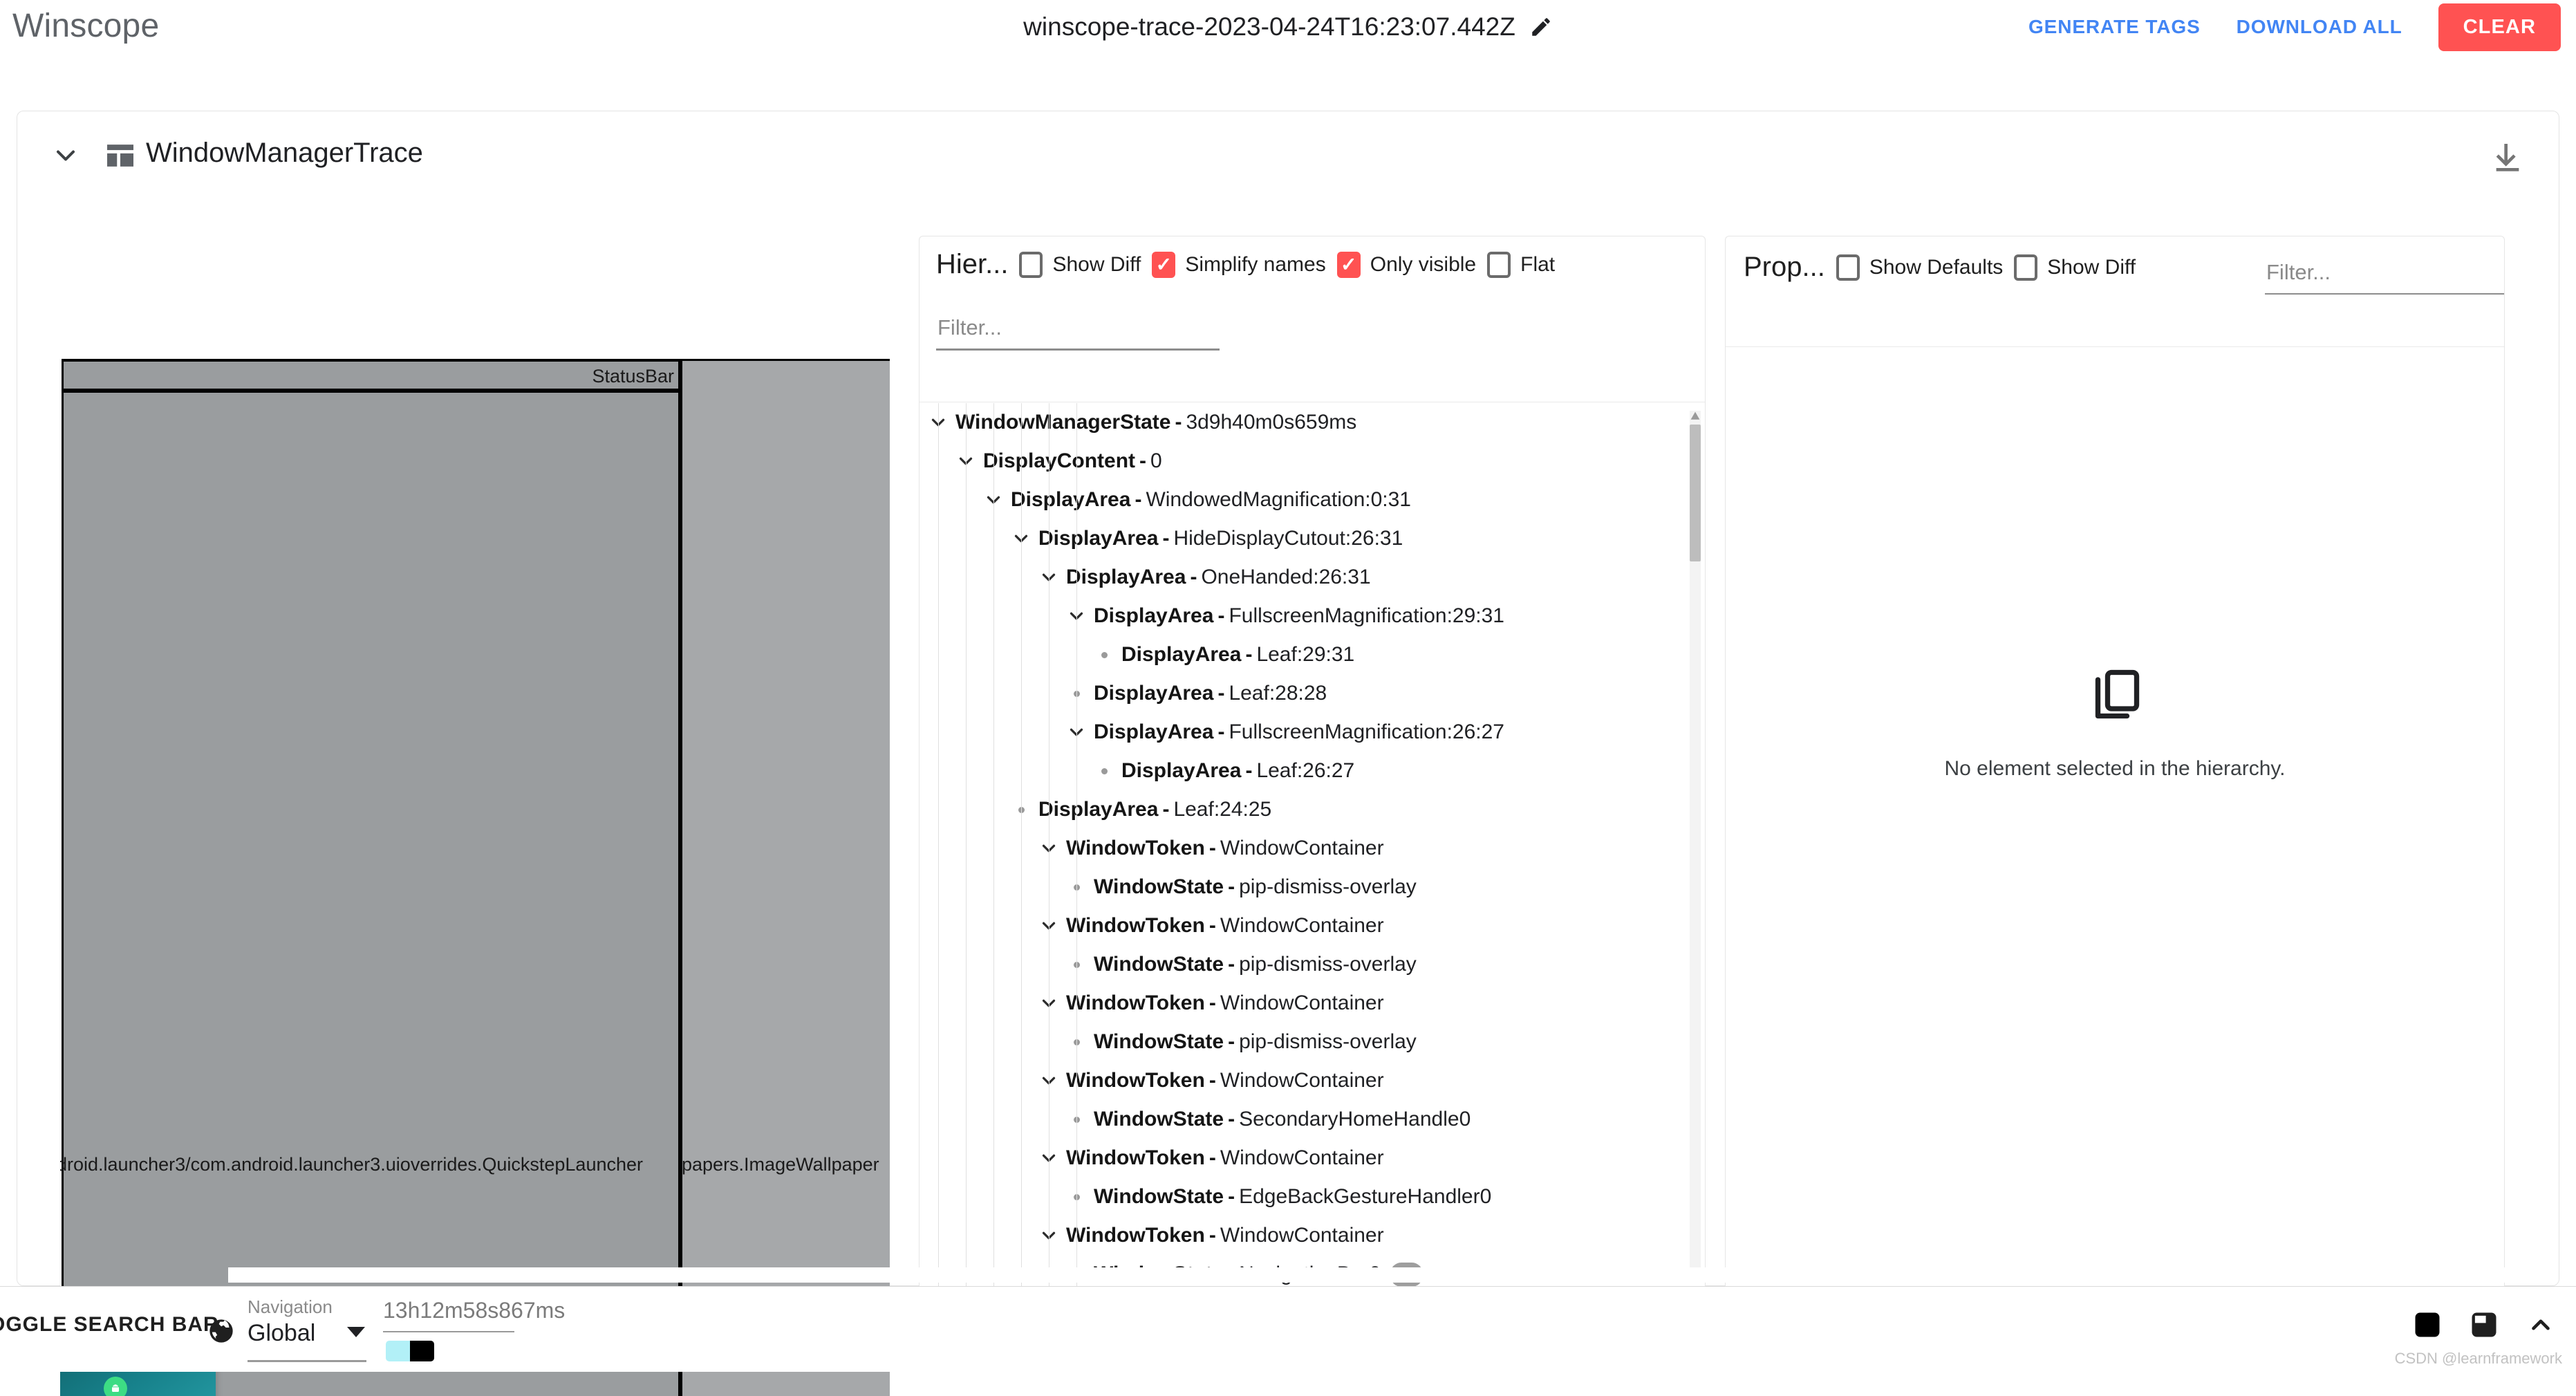  What do you see at coordinates (2507, 158) in the screenshot?
I see `download-icon` at bounding box center [2507, 158].